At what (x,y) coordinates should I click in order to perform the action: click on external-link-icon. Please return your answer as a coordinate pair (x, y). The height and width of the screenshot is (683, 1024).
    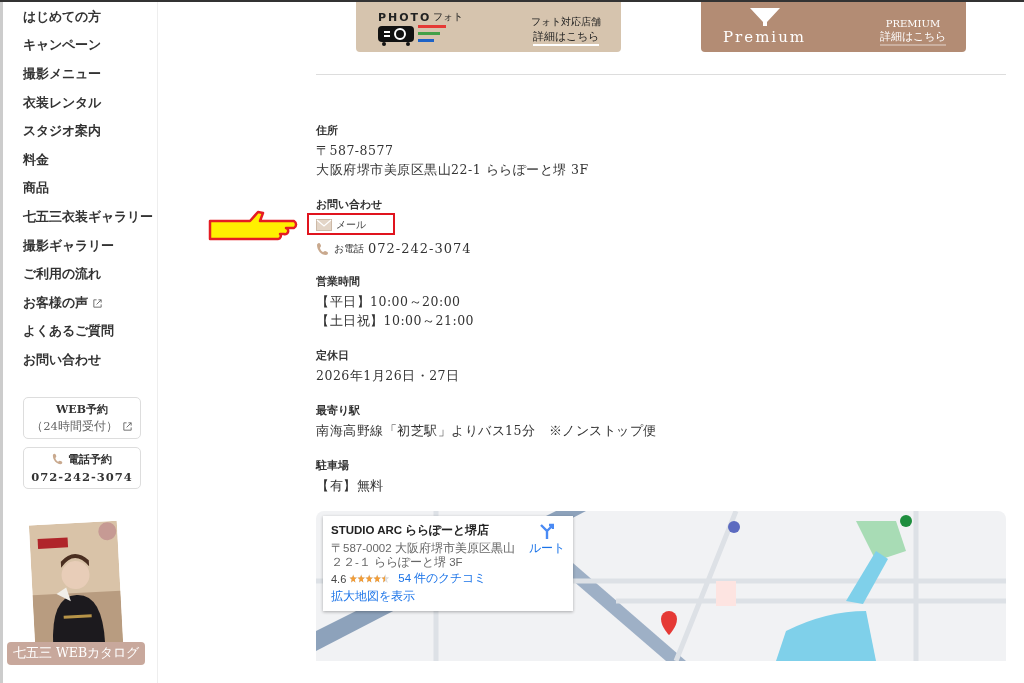
    Looking at the image, I should click on (127, 426).